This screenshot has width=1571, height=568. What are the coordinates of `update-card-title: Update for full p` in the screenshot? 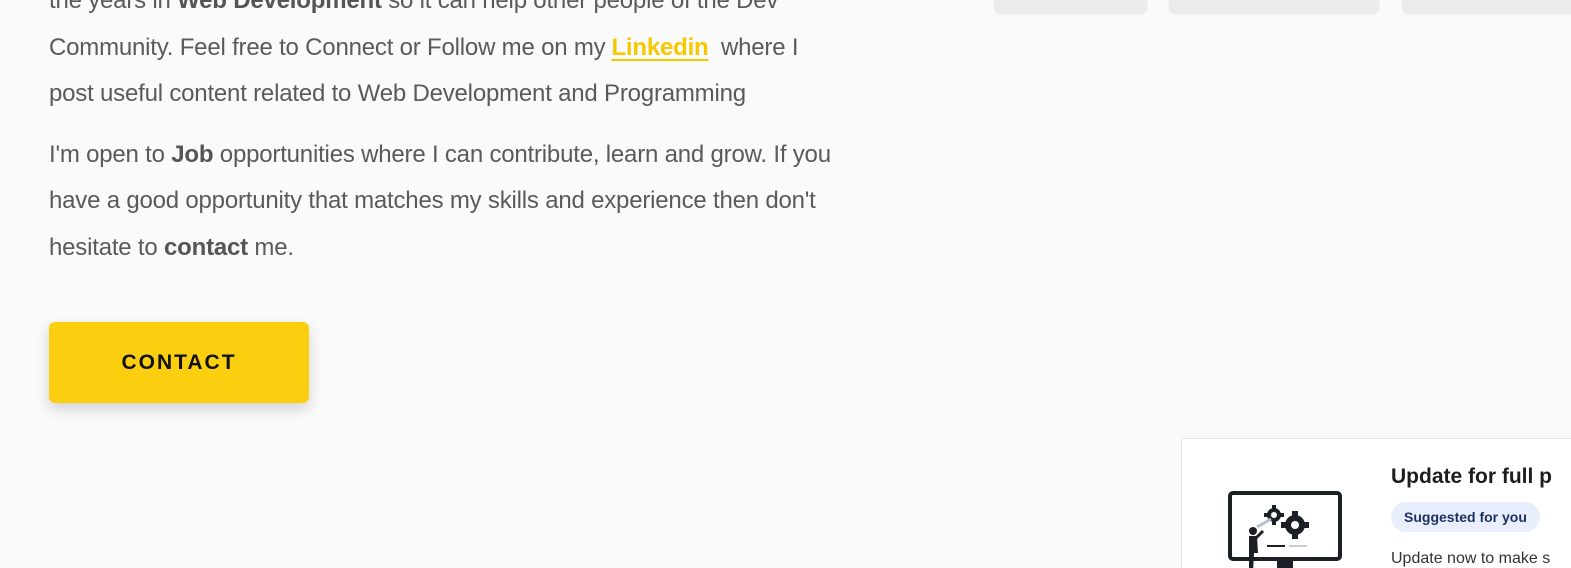 It's located at (1471, 476).